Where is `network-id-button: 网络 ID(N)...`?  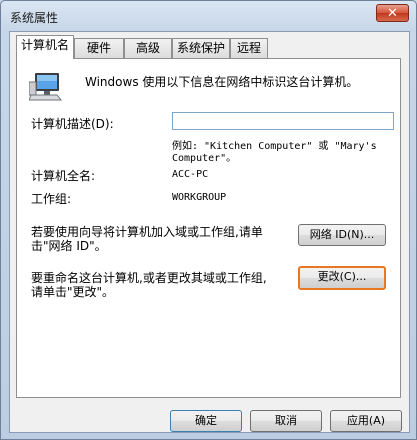
network-id-button: 网络 ID(N)... is located at coordinates (342, 235).